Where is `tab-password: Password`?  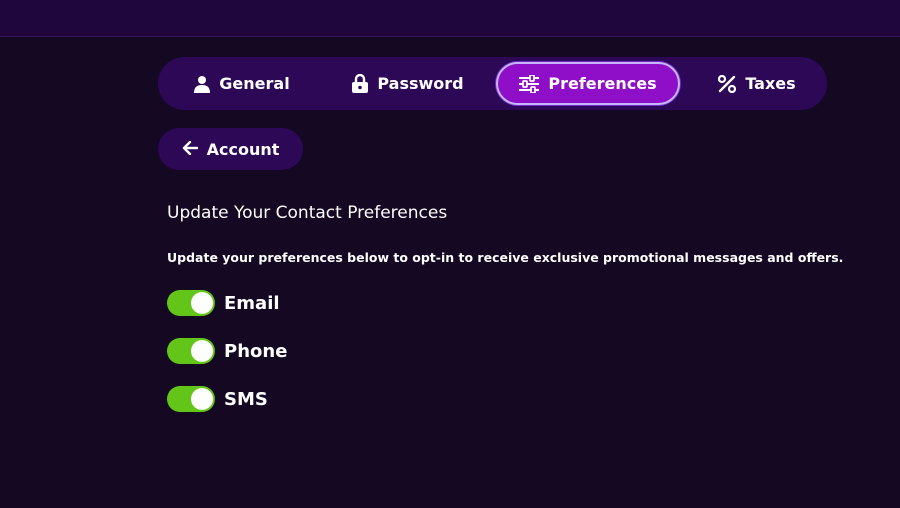 tab-password: Password is located at coordinates (408, 83).